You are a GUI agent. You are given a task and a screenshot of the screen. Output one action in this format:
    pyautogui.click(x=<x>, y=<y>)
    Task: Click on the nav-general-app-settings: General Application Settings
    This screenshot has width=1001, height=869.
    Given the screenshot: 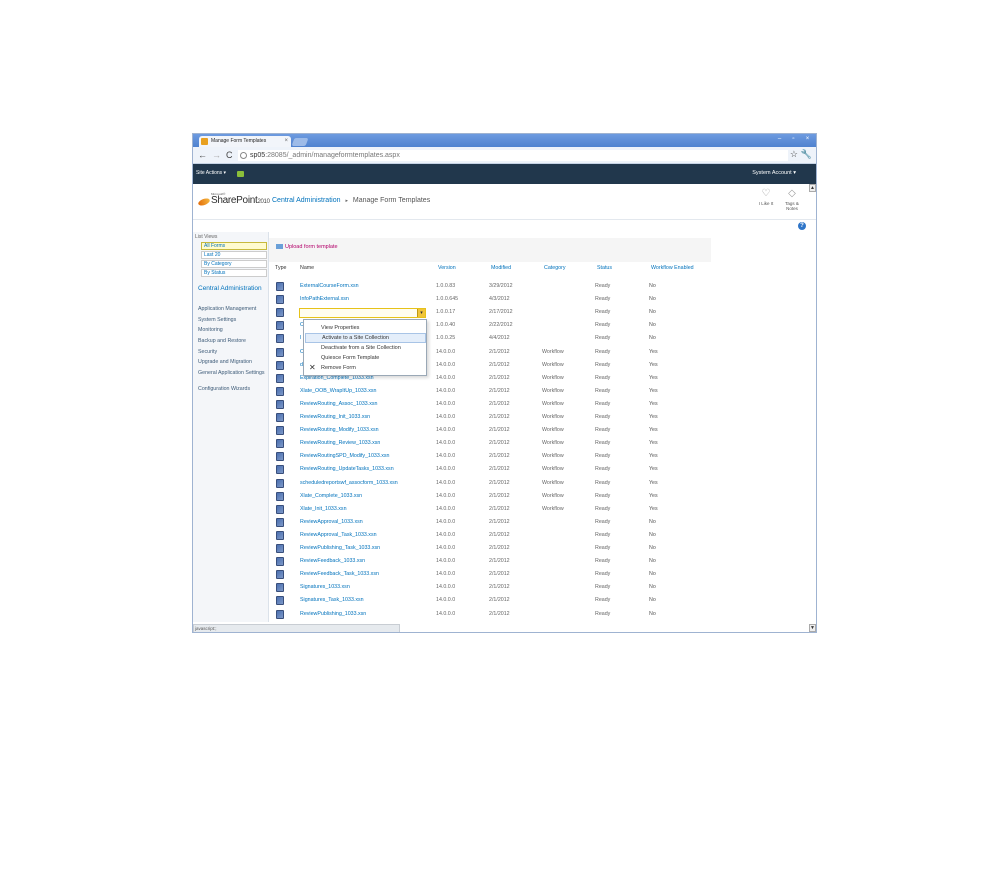 What is the action you would take?
    pyautogui.click(x=233, y=373)
    